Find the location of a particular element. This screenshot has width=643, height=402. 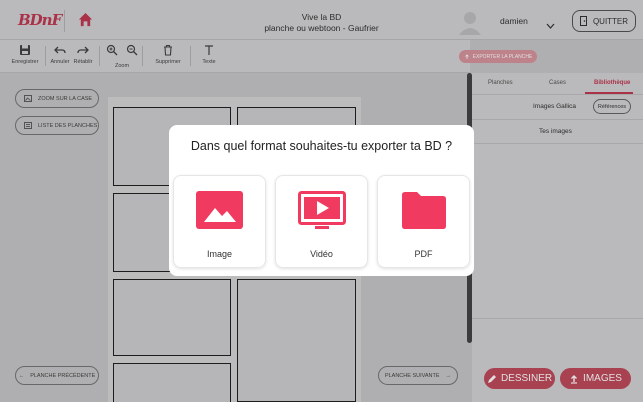

folder-icon is located at coordinates (423, 210).